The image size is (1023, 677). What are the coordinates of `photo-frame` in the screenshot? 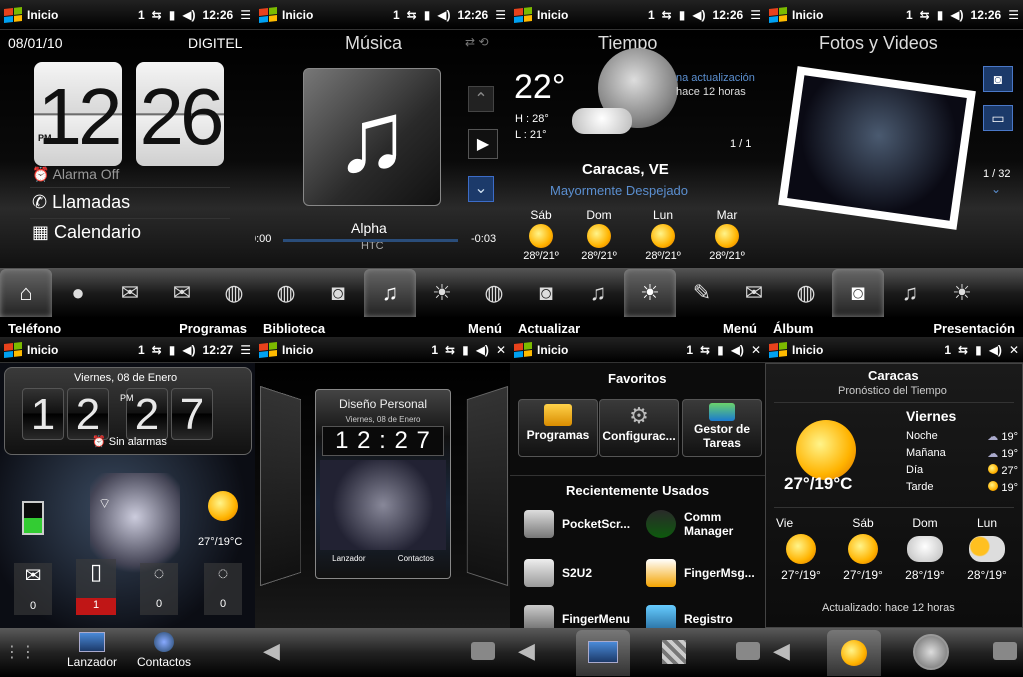 It's located at (877, 148).